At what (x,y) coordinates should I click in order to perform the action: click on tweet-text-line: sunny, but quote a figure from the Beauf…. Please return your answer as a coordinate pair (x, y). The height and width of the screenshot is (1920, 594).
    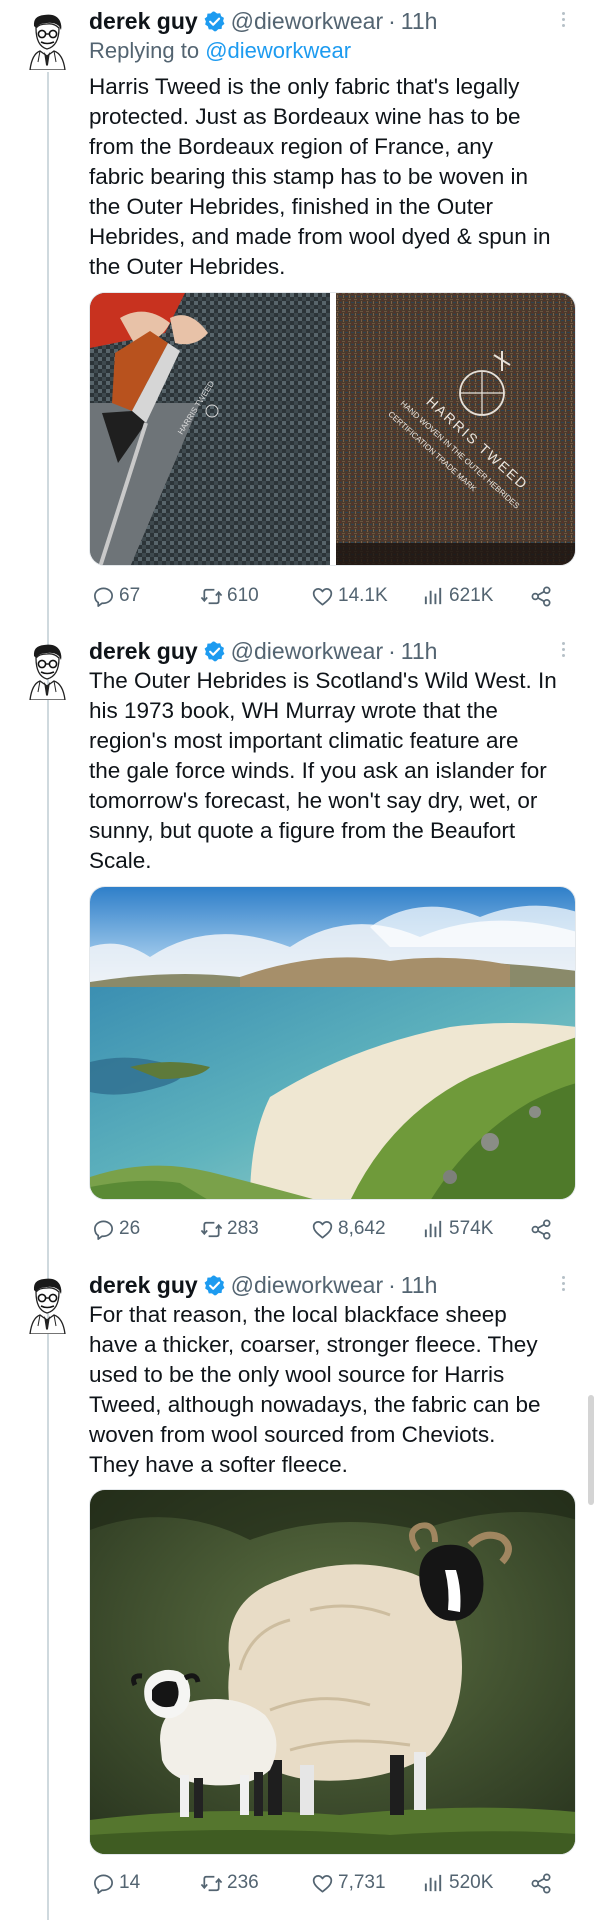
    Looking at the image, I should click on (302, 830).